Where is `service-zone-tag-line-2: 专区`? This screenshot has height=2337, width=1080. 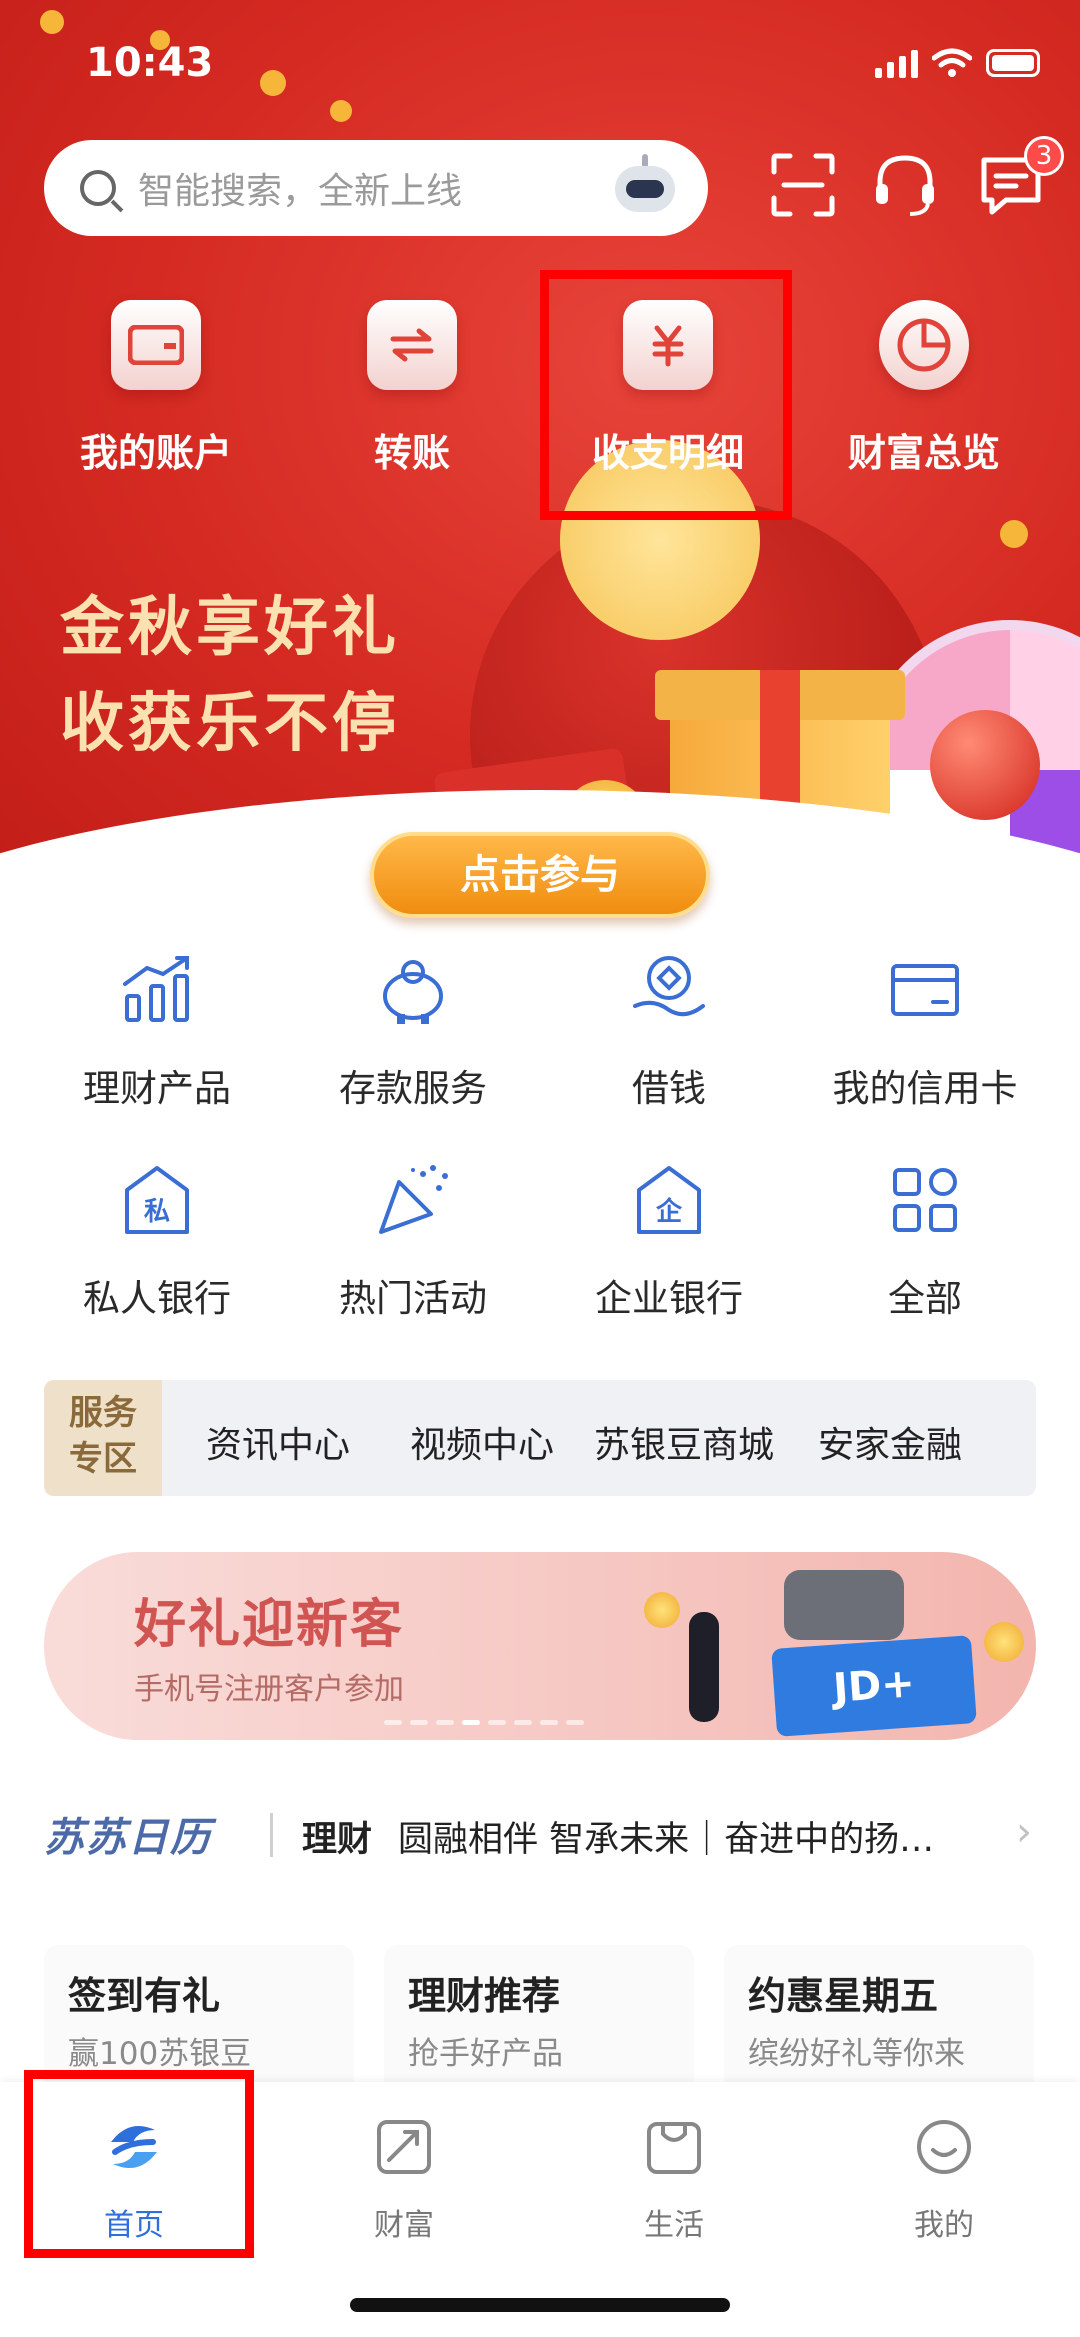
service-zone-tag-line-2: 专区 is located at coordinates (103, 1459).